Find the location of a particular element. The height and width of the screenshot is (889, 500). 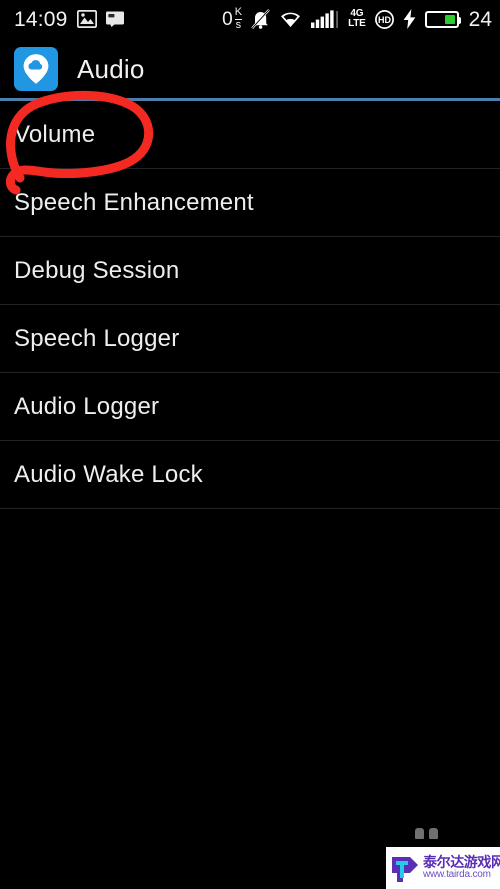

list-item-label: Speech Enhancement is located at coordinates (134, 202).